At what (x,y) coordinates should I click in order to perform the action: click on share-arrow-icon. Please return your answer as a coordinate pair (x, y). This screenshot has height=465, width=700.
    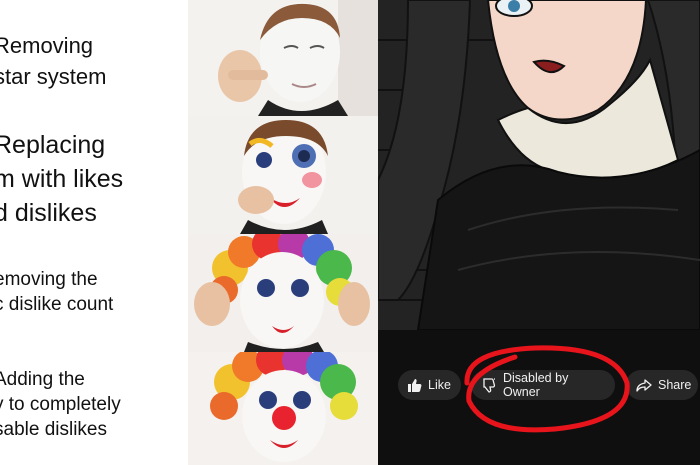
    Looking at the image, I should click on (644, 385).